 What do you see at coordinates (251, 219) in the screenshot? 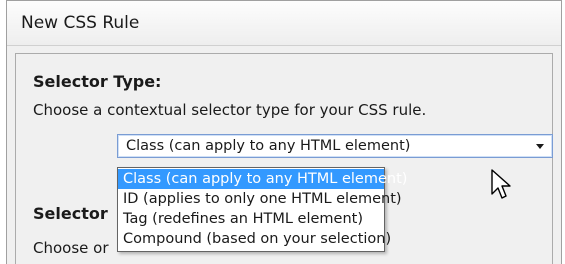
I see `dropdown-option-tag: Tag (redefines an HTML element)` at bounding box center [251, 219].